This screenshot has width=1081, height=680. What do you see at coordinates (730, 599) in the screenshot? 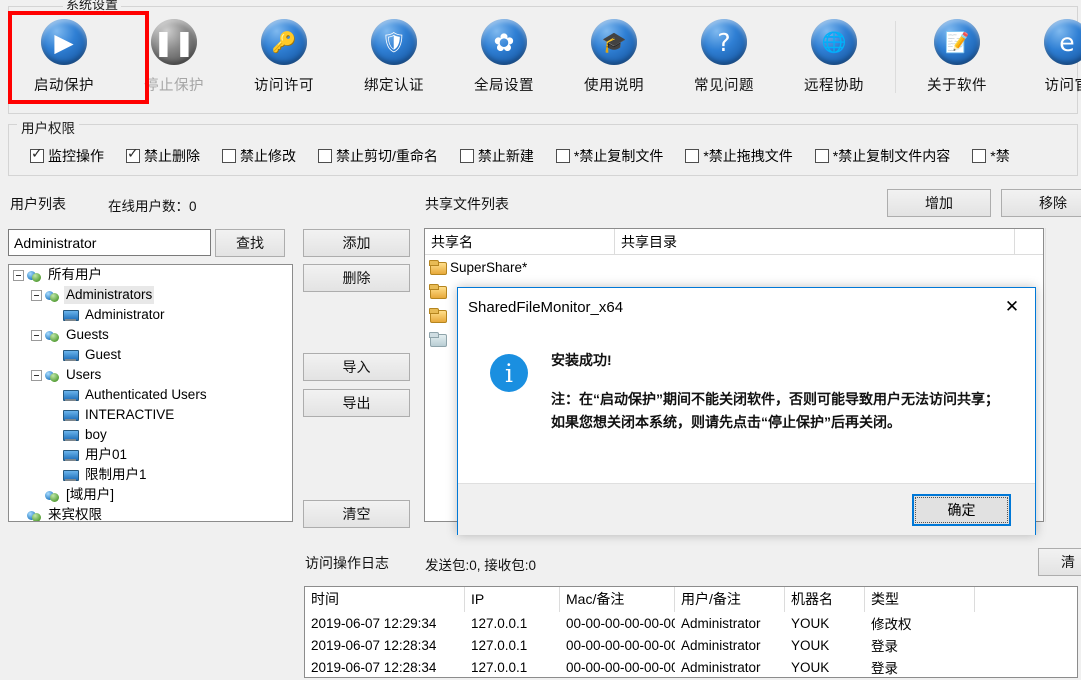
I see `log-column-header: 用户/备注` at bounding box center [730, 599].